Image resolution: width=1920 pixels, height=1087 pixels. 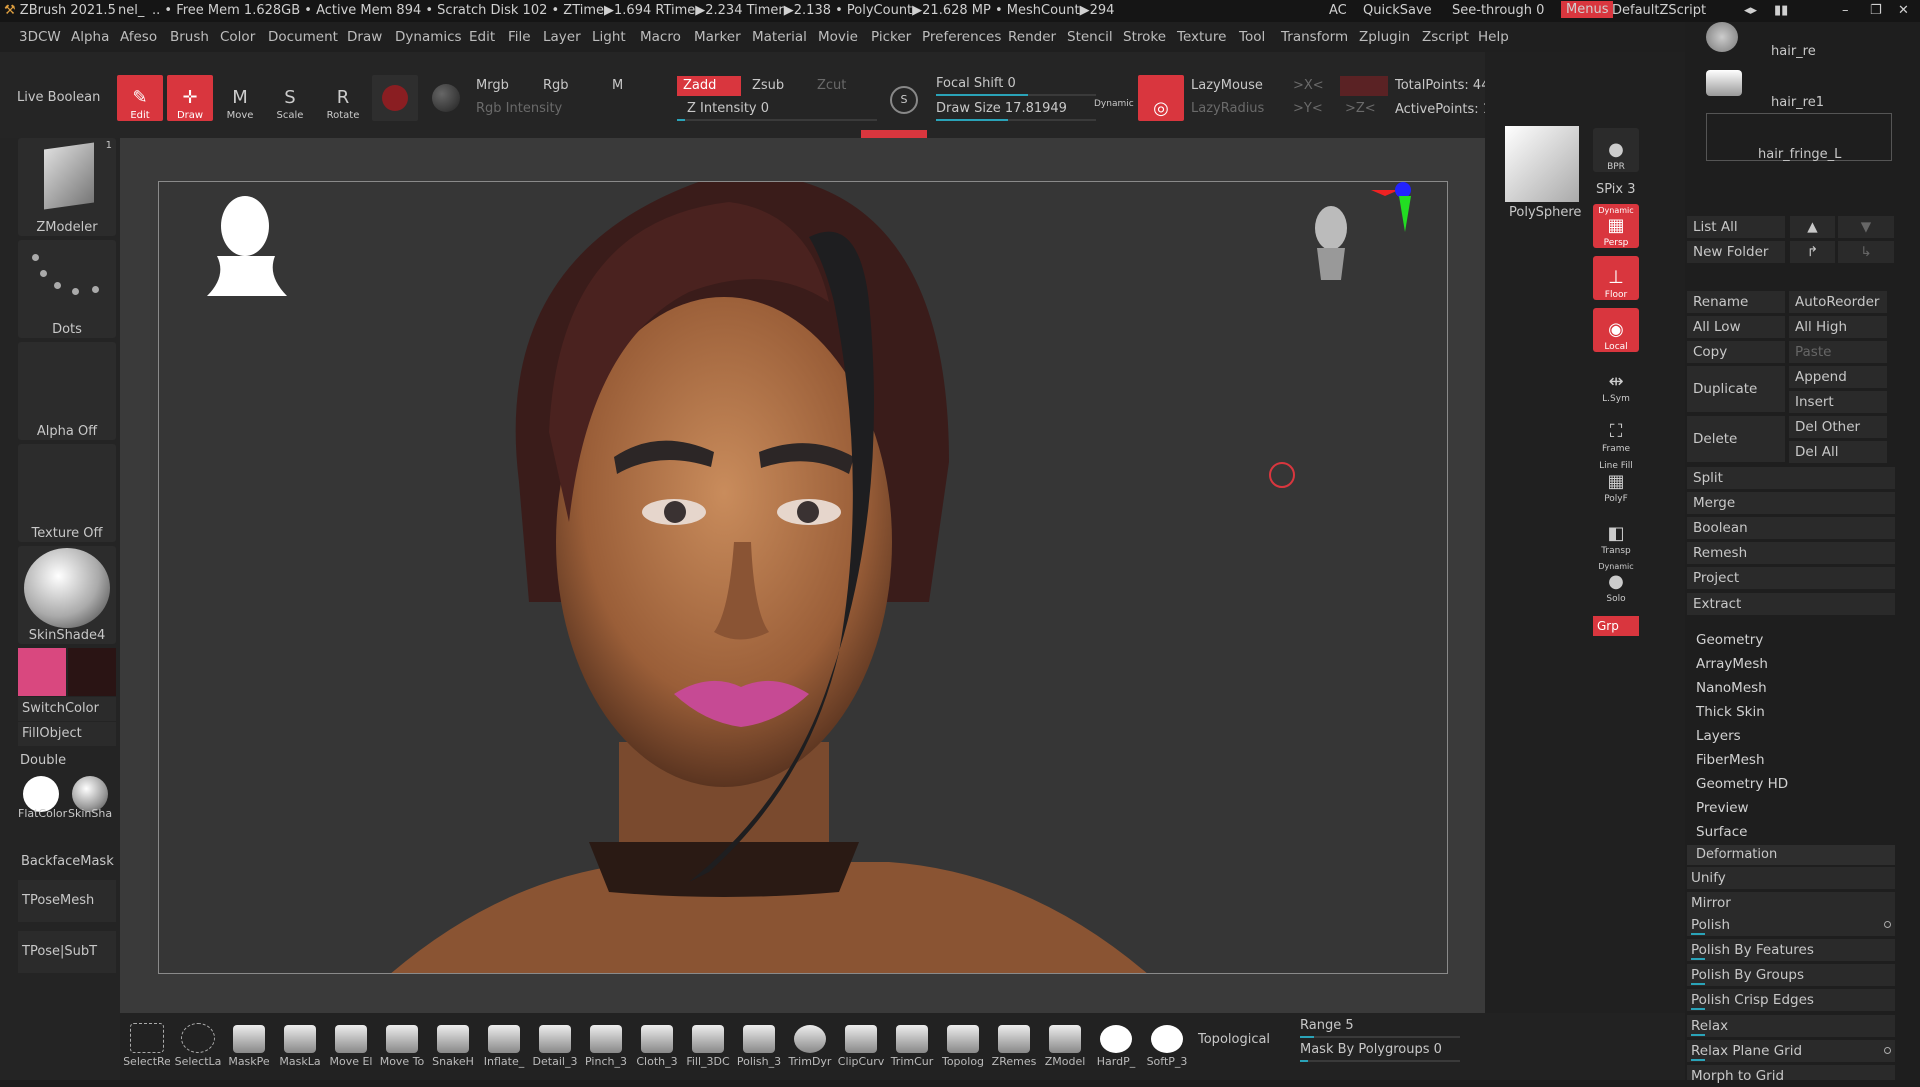 What do you see at coordinates (446, 98) in the screenshot?
I see `material-sphere-icon` at bounding box center [446, 98].